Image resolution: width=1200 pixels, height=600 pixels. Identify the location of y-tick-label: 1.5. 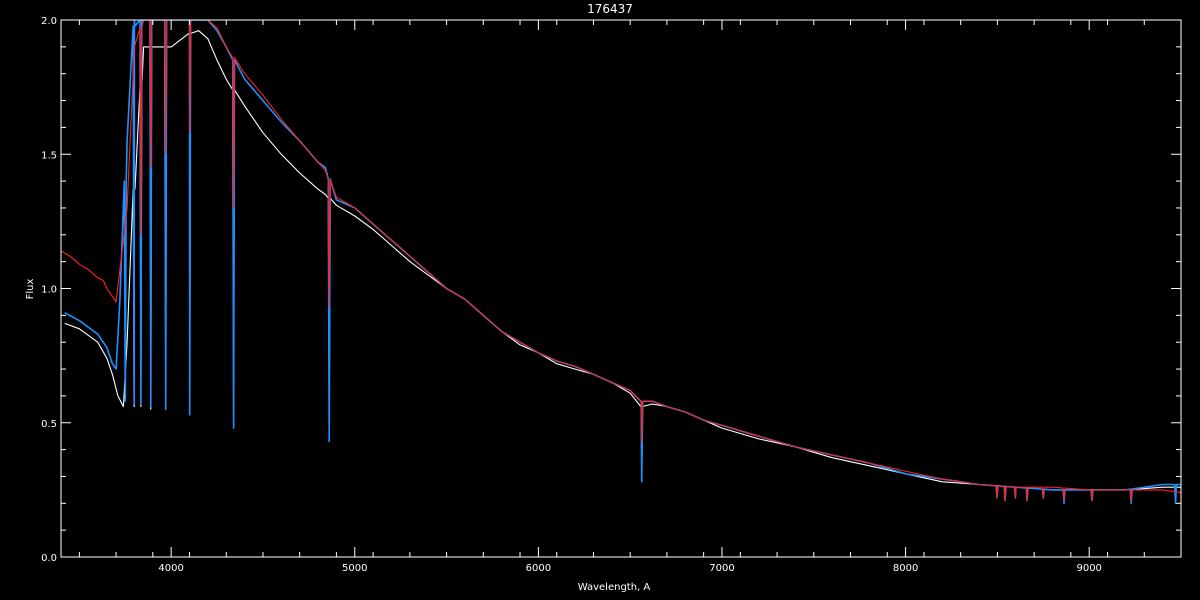
(49, 155).